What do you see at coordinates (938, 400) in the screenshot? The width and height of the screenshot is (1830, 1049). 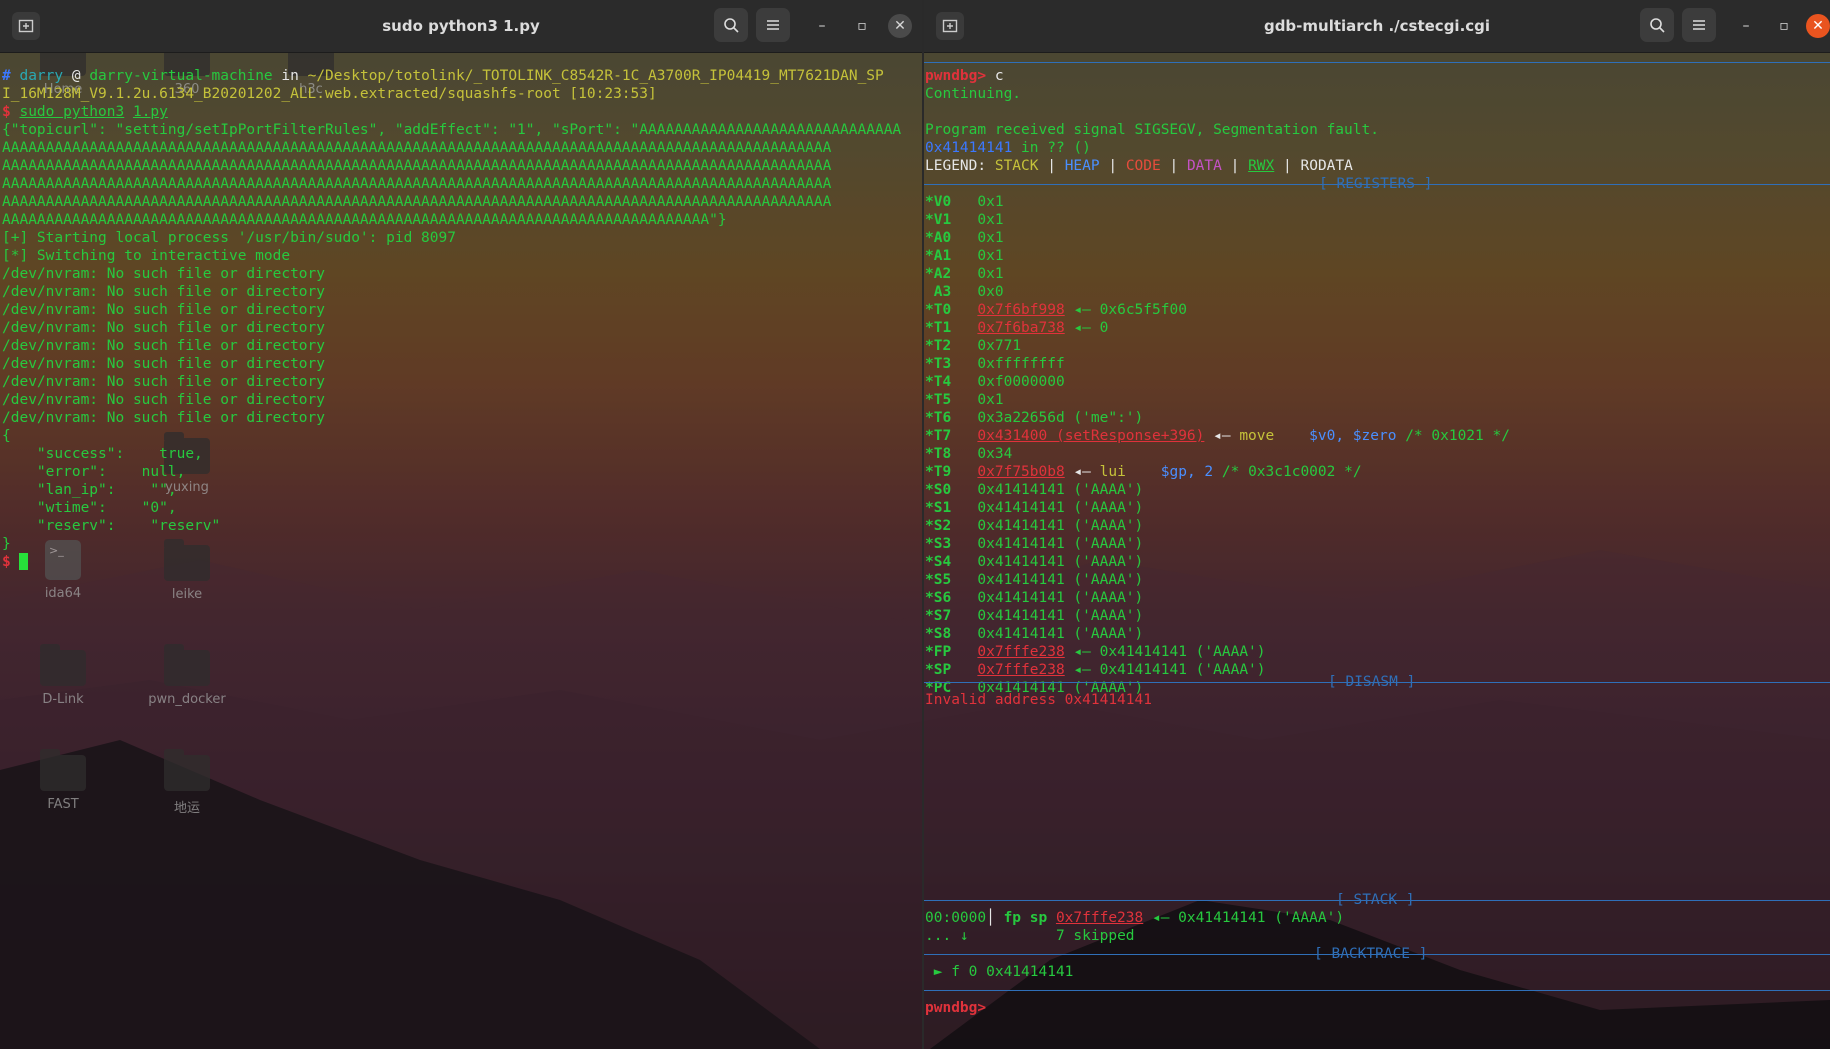 I see `register-name: *T5` at bounding box center [938, 400].